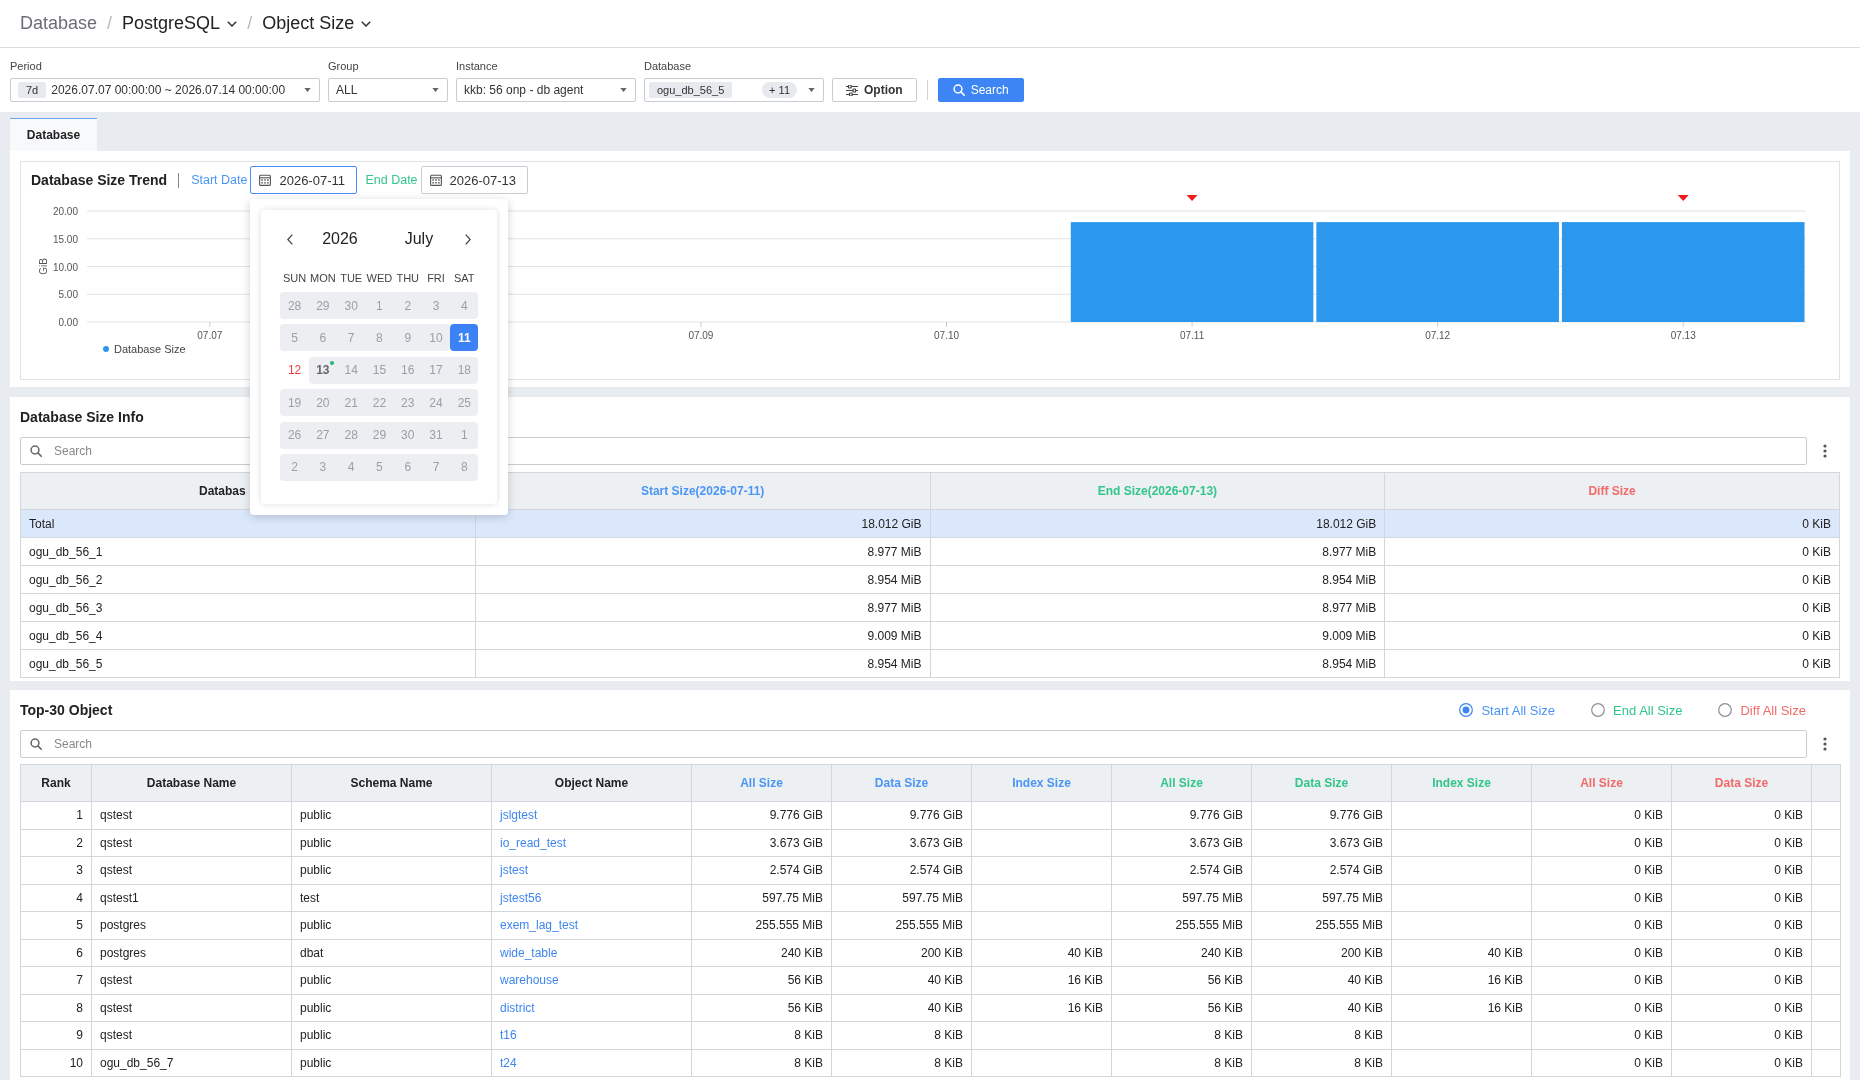  What do you see at coordinates (930, 523) in the screenshot?
I see `table-row: Total 18.012 GiB 18.012 GiB 0 KiB` at bounding box center [930, 523].